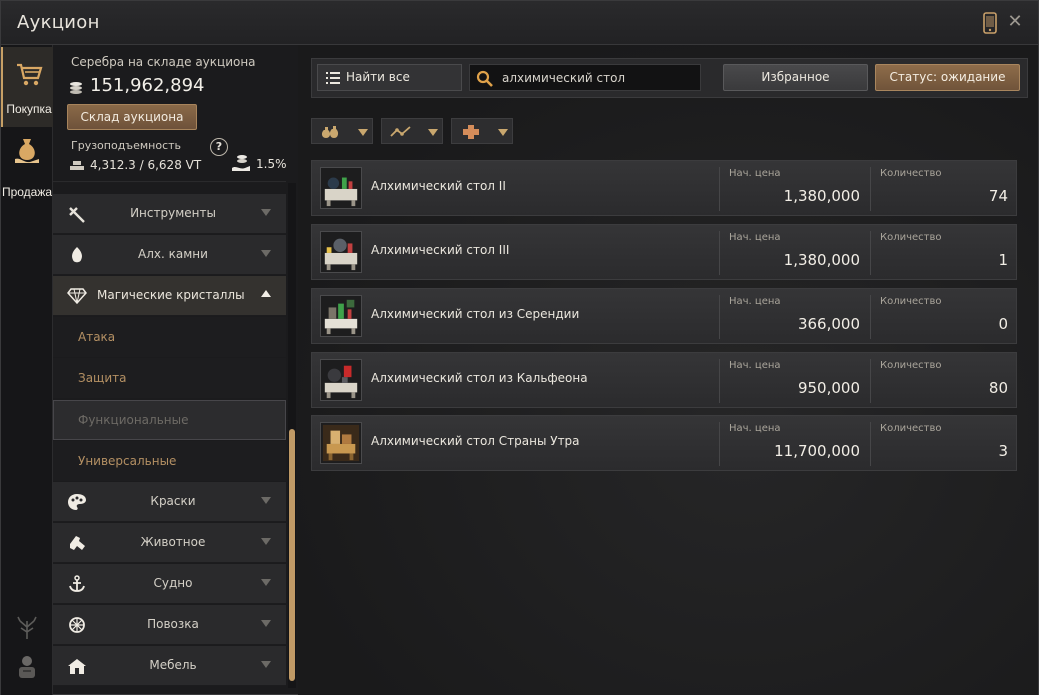  What do you see at coordinates (169, 461) in the screenshot?
I see `subcategory-universal: Универсальные` at bounding box center [169, 461].